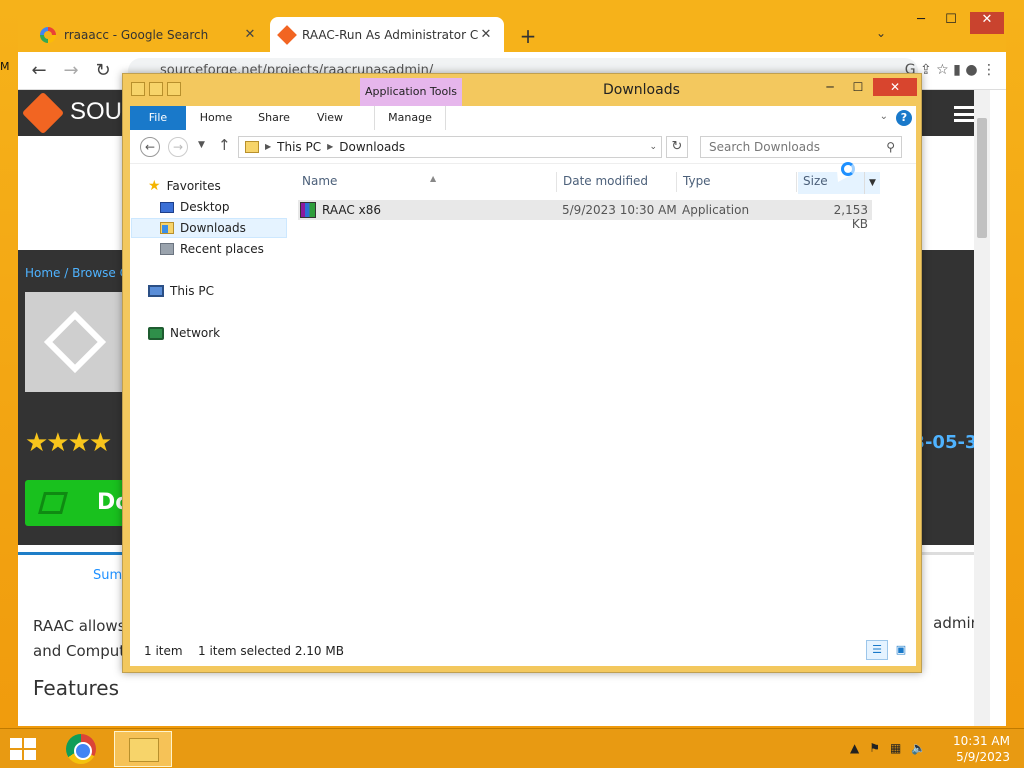 The height and width of the screenshot is (768, 1024). What do you see at coordinates (80, 503) in the screenshot?
I see `download-button: Do` at bounding box center [80, 503].